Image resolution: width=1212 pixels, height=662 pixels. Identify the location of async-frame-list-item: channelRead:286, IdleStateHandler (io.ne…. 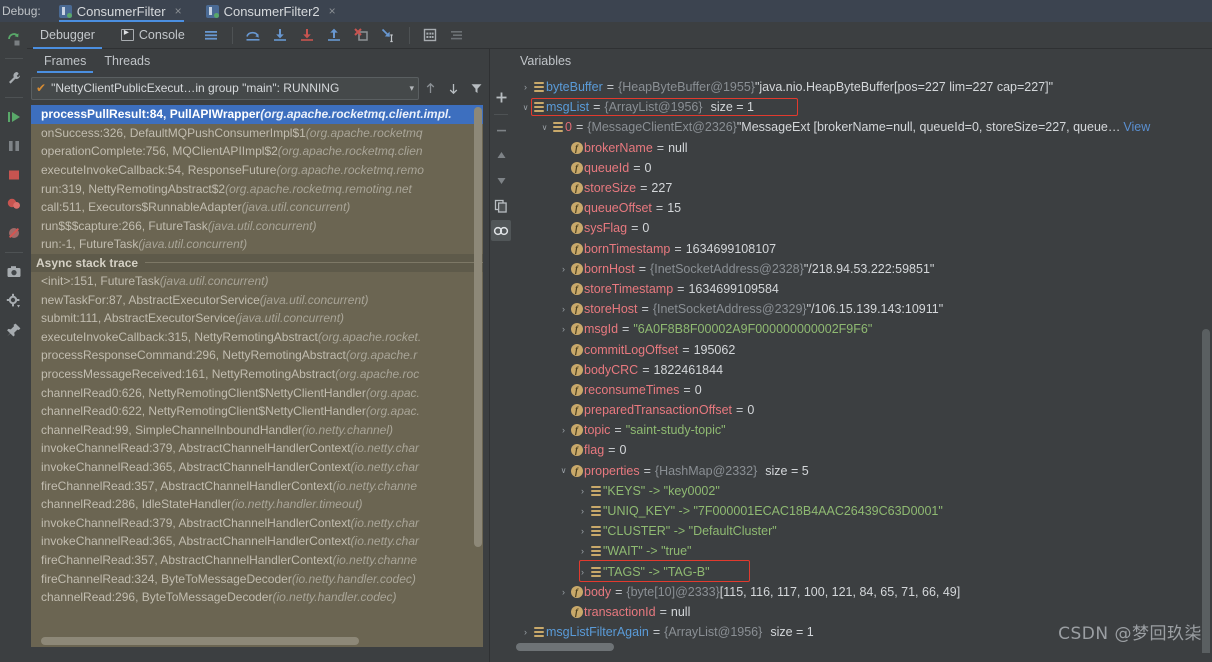
(257, 504).